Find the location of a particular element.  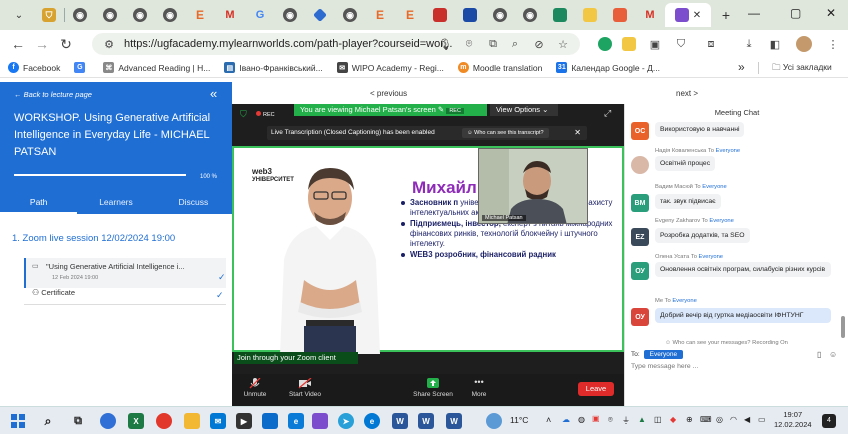

bookmark-moodle: m Moodle translation is located at coordinates (499, 67).